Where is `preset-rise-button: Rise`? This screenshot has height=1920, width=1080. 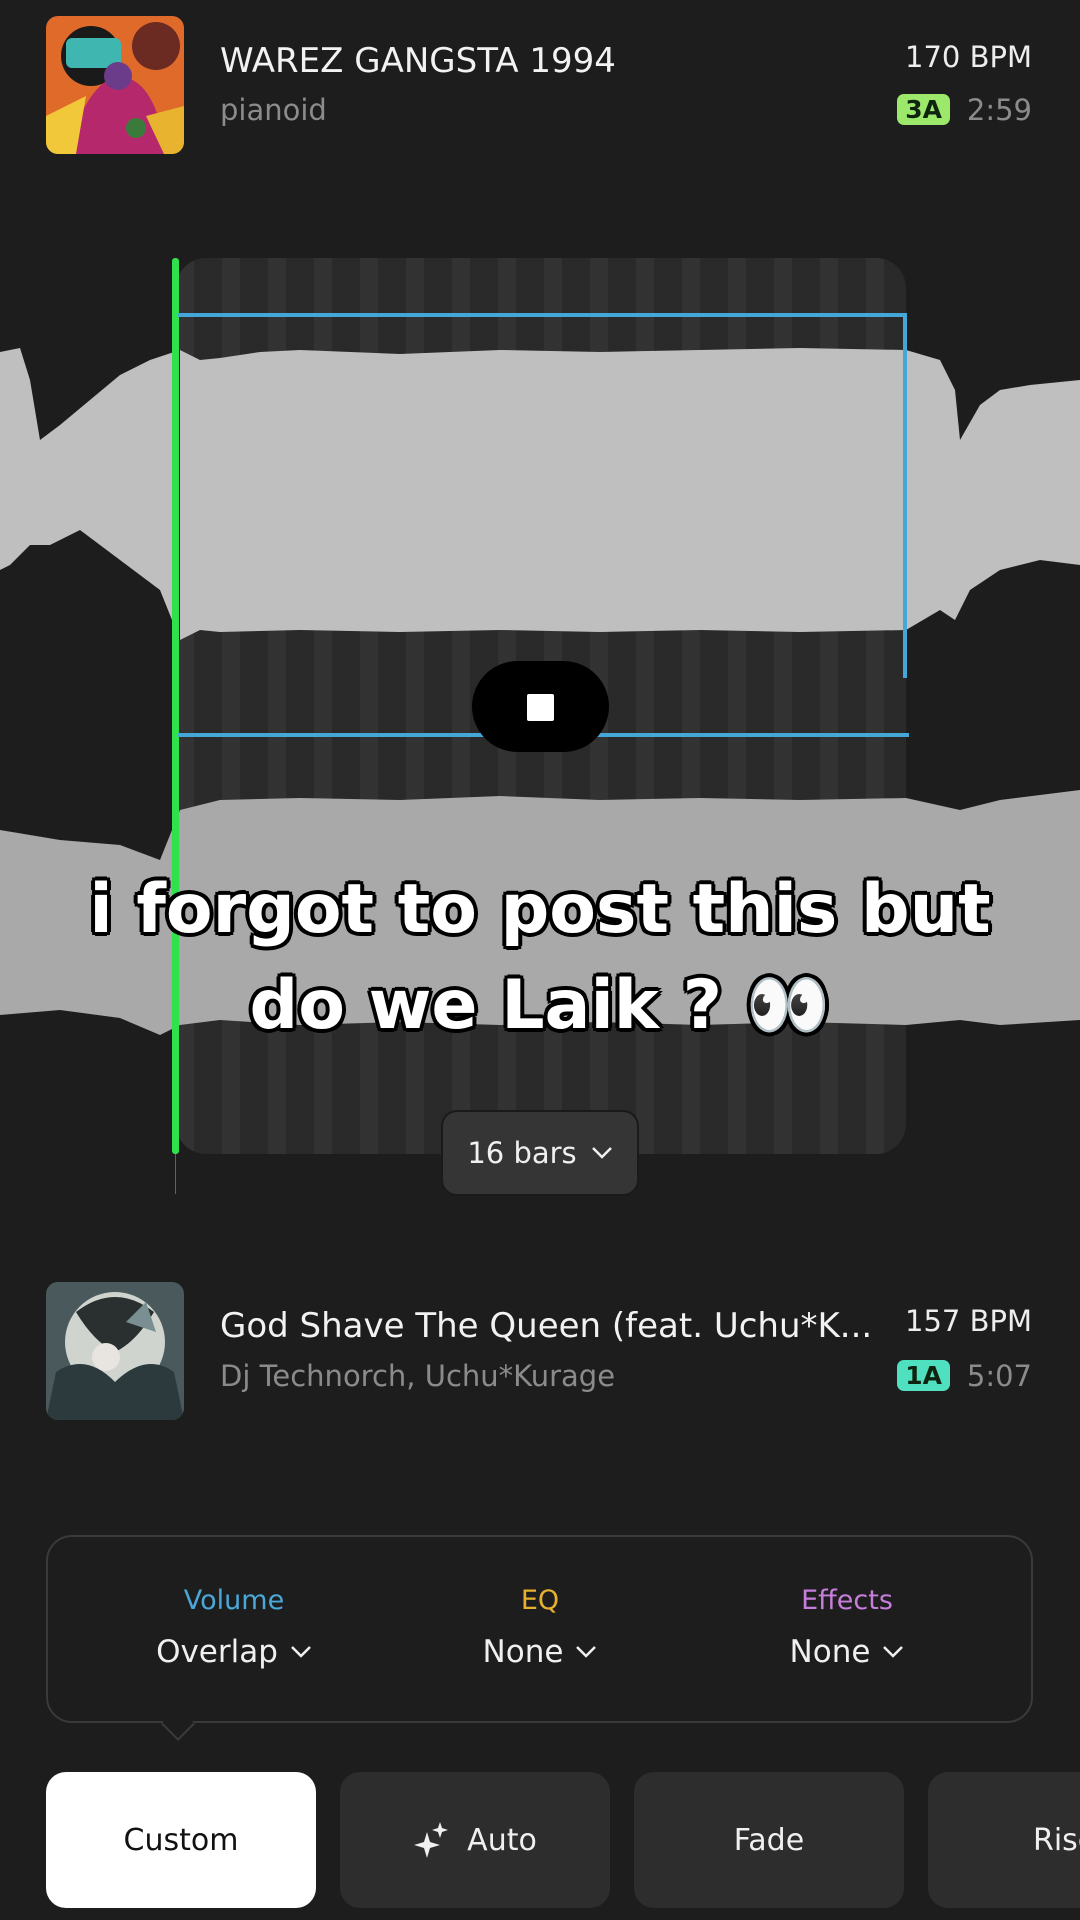 preset-rise-button: Rise is located at coordinates (1004, 1840).